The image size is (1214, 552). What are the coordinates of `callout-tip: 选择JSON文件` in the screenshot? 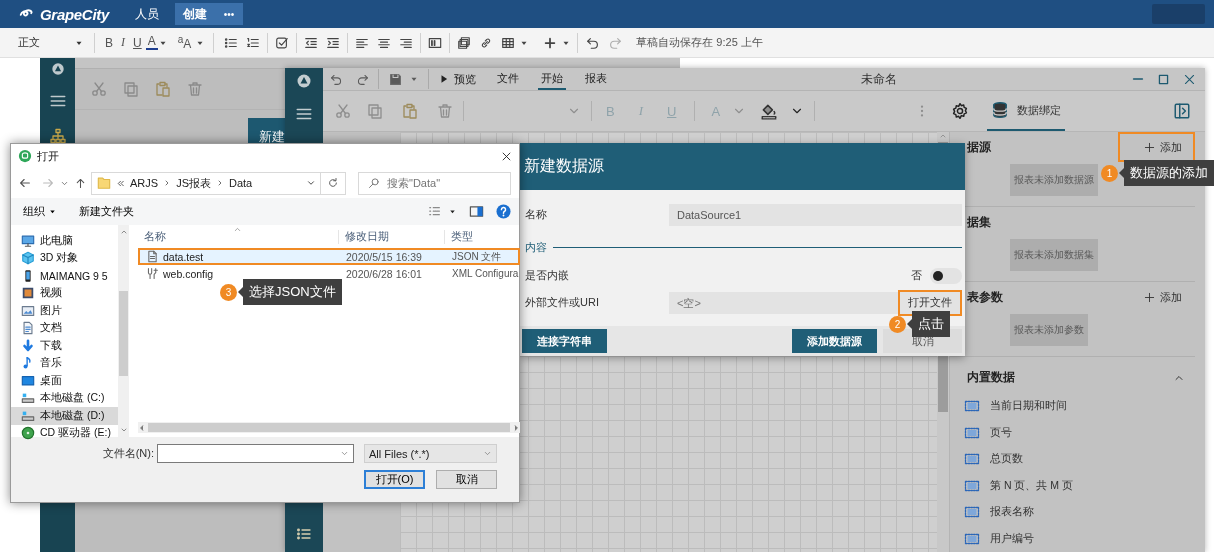 It's located at (290, 292).